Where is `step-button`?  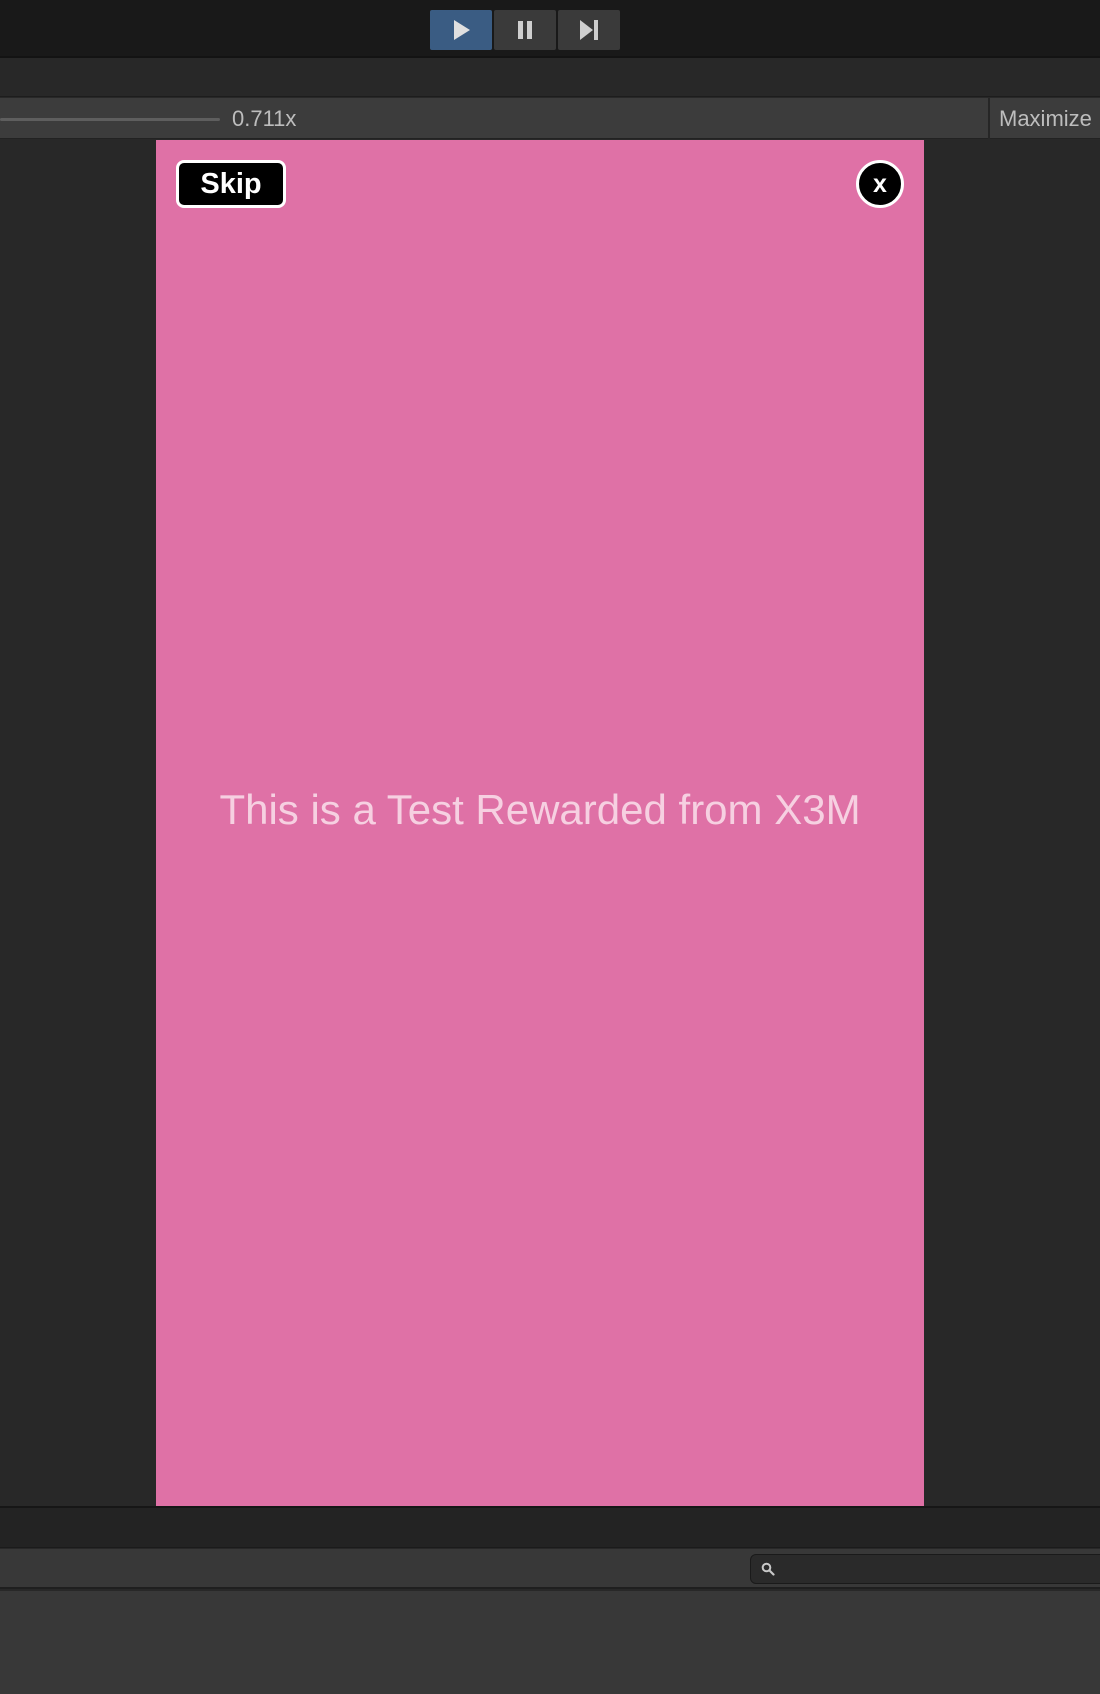 step-button is located at coordinates (589, 30).